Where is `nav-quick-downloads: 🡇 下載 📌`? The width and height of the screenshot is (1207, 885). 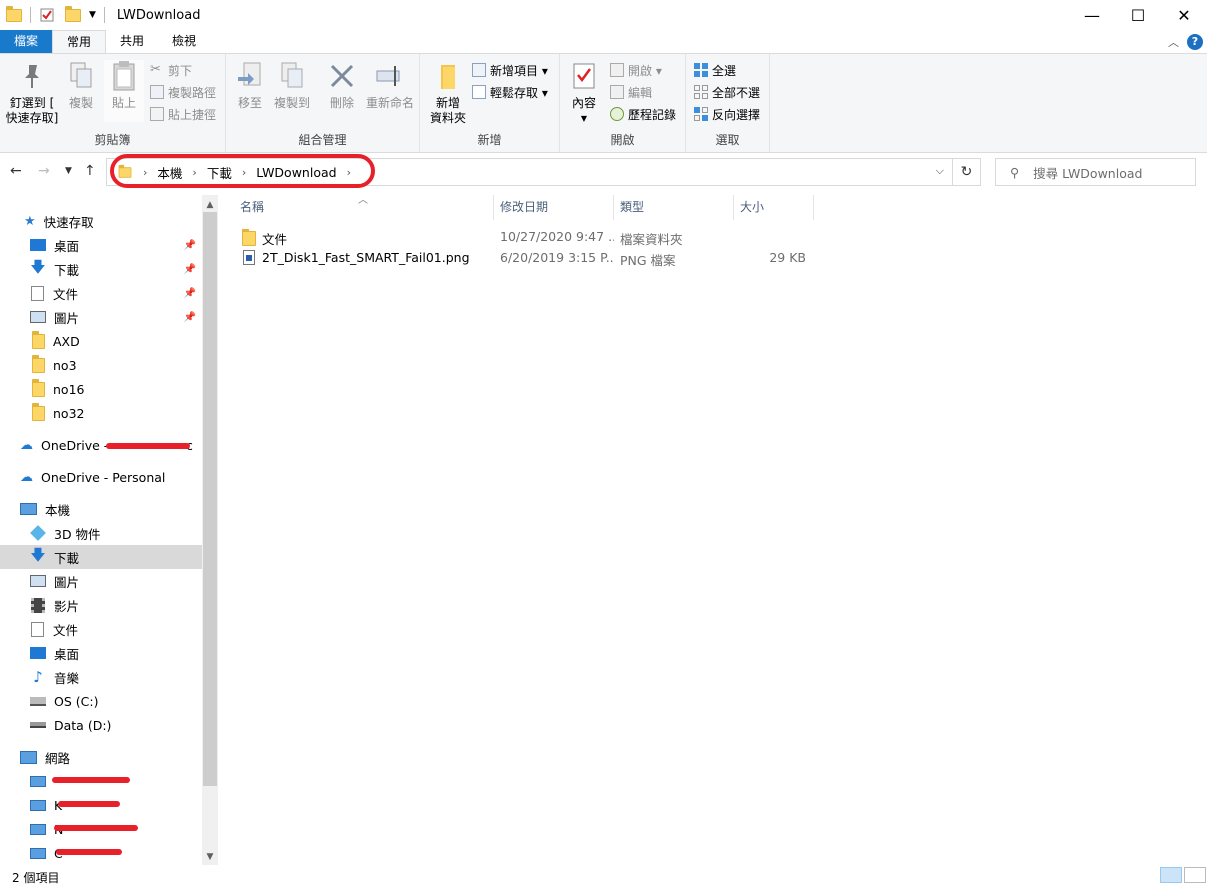 nav-quick-downloads: 🡇 下載 📌 is located at coordinates (101, 269).